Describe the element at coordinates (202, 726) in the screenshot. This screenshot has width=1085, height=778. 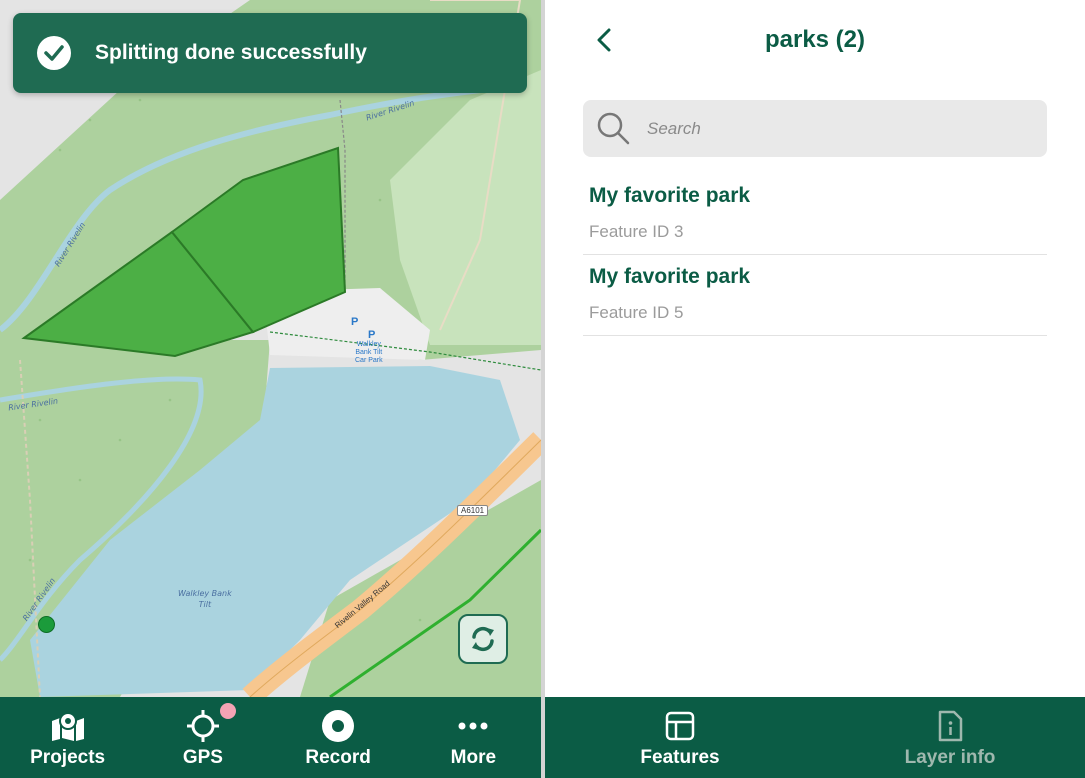
I see `crosshair-icon` at that location.